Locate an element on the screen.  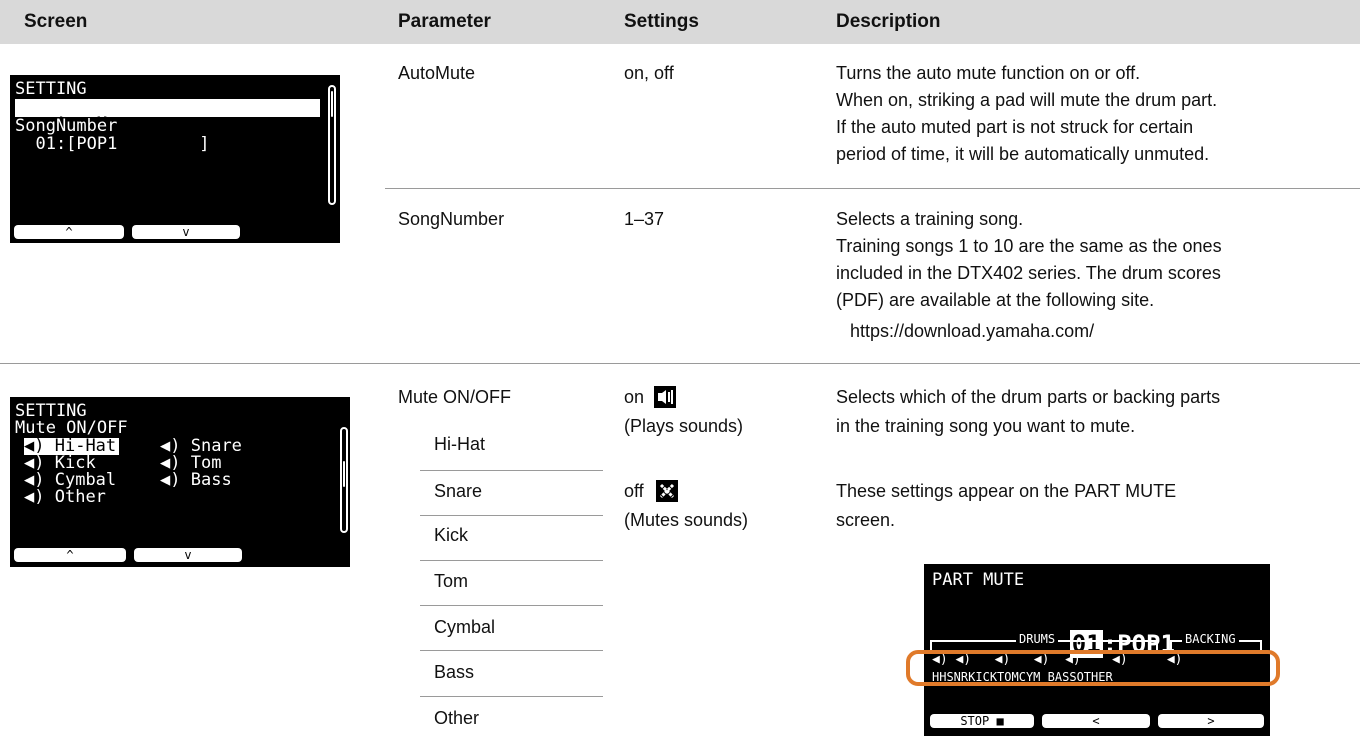
lcd-row-value: on is located at coordinates (305, 141).